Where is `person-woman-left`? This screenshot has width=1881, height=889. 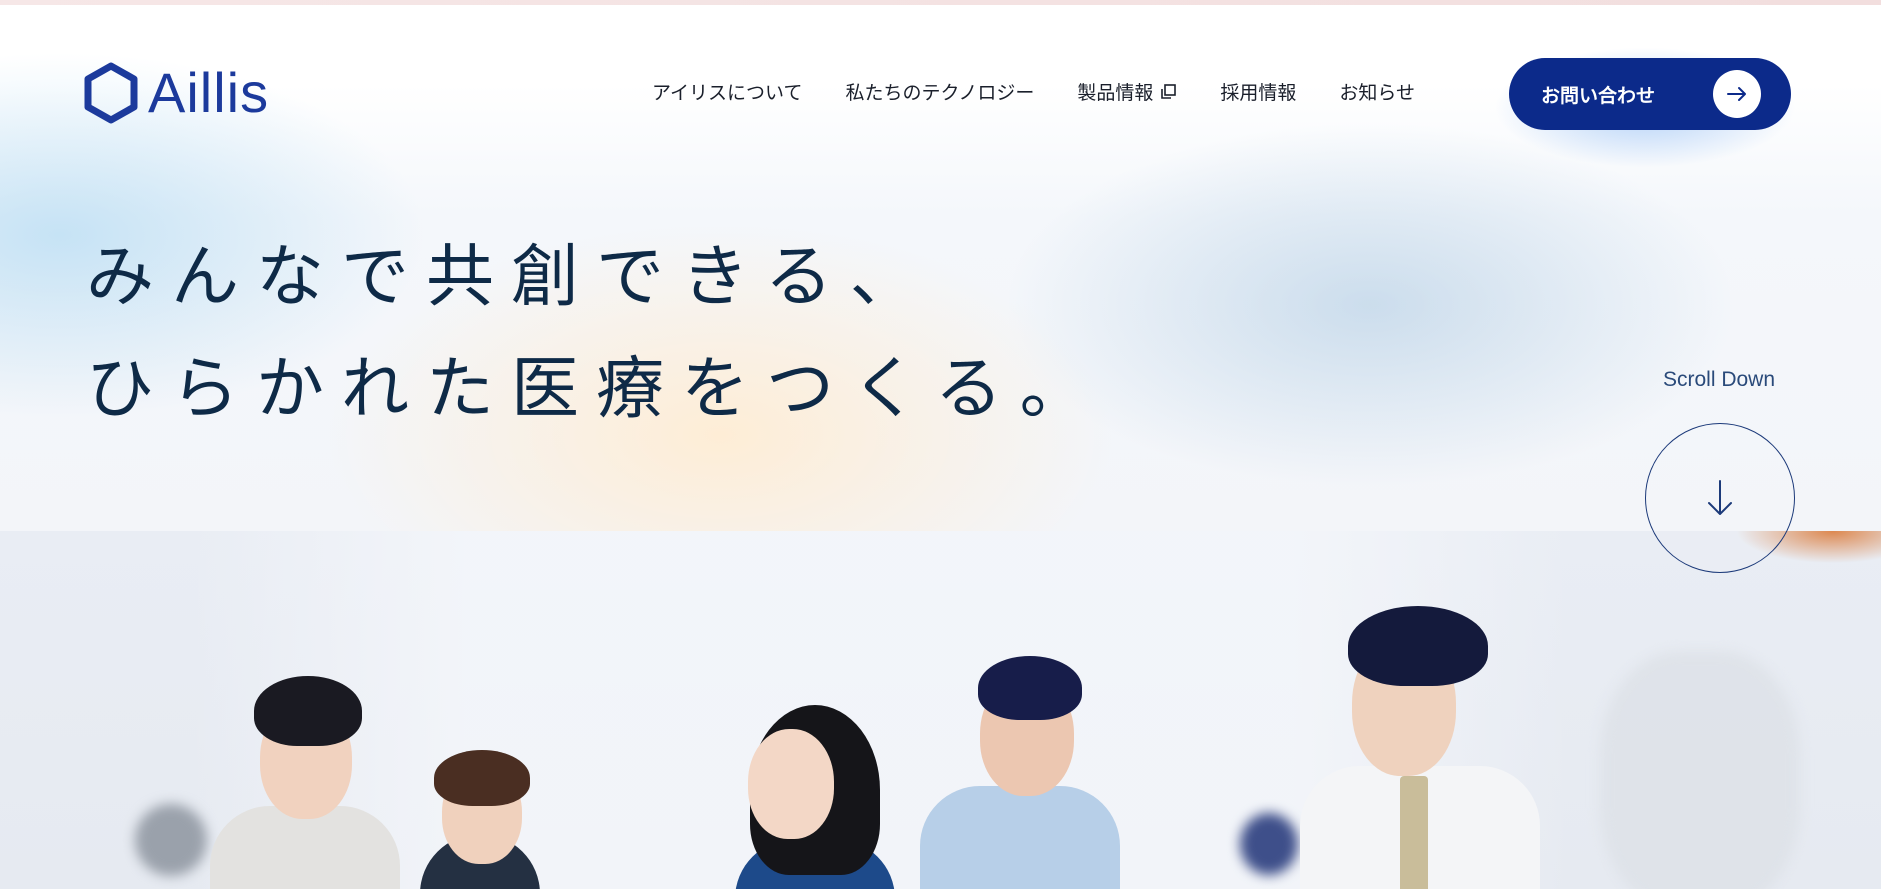 person-woman-left is located at coordinates (490, 817).